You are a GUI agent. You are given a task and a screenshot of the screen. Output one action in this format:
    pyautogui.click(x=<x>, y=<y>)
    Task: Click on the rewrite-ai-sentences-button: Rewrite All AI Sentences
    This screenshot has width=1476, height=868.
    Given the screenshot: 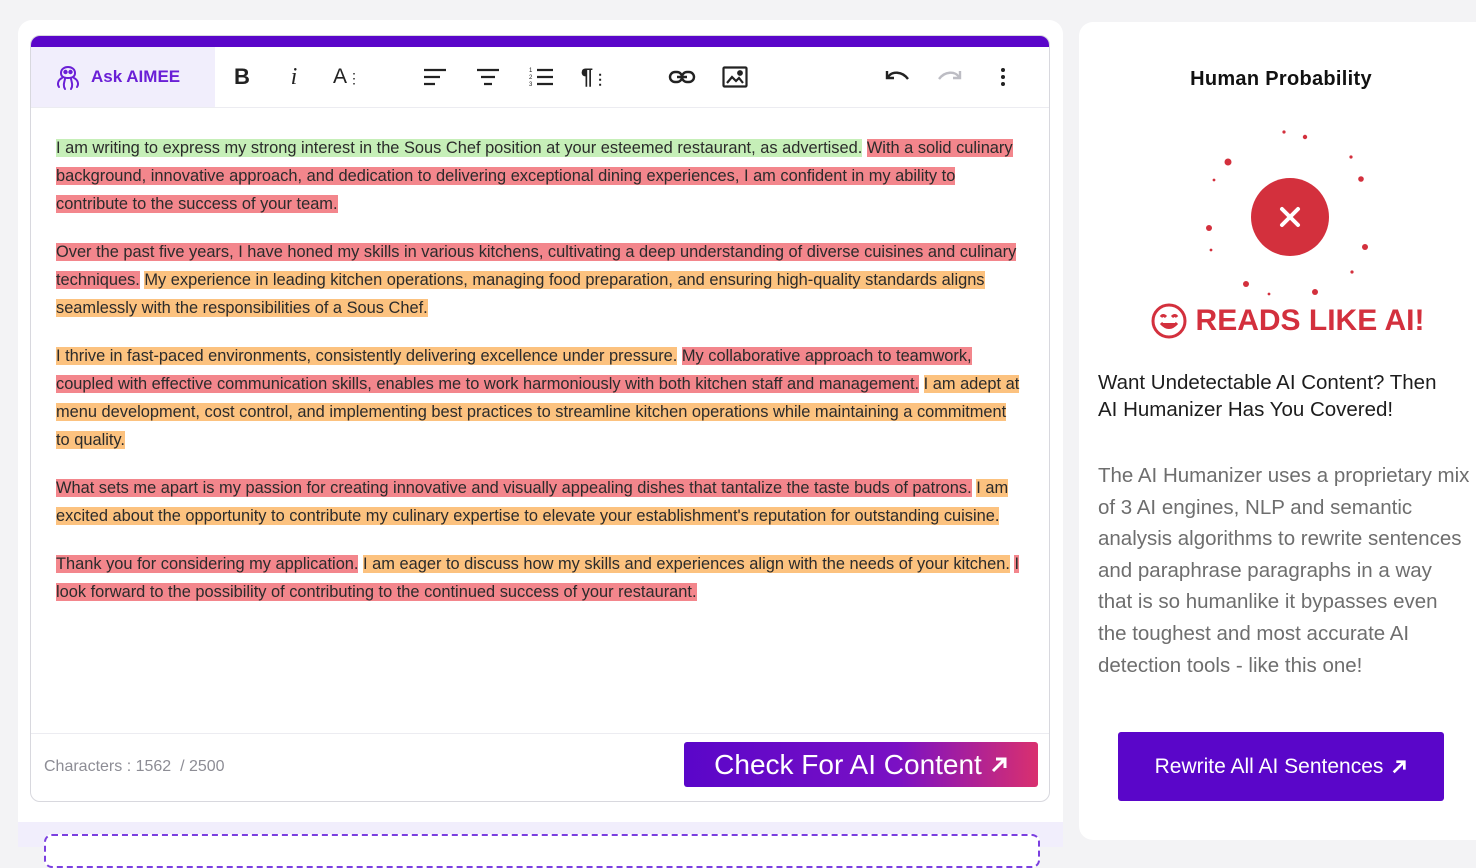 What is the action you would take?
    pyautogui.click(x=1281, y=766)
    